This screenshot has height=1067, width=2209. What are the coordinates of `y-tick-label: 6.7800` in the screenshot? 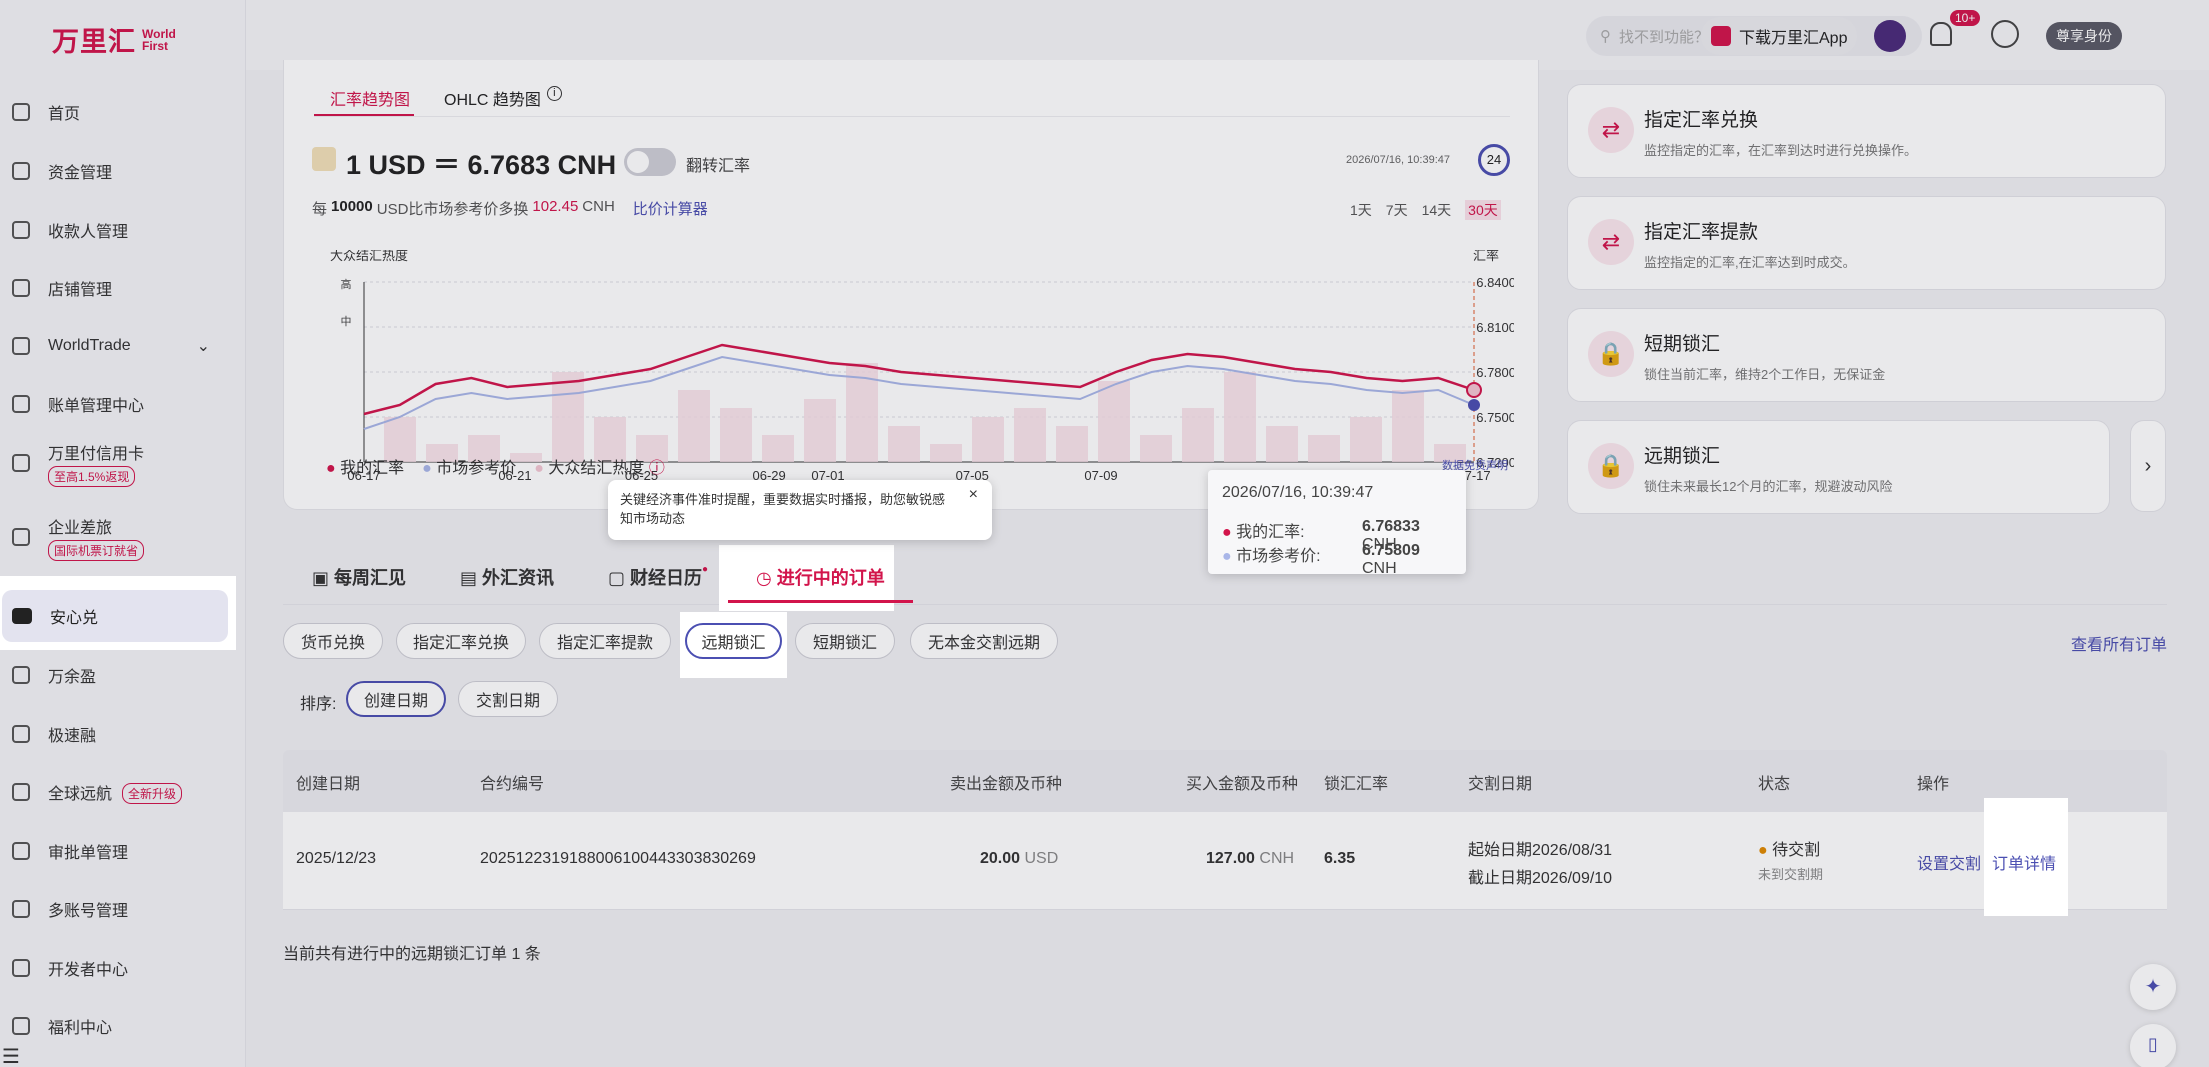 It's located at (1495, 372).